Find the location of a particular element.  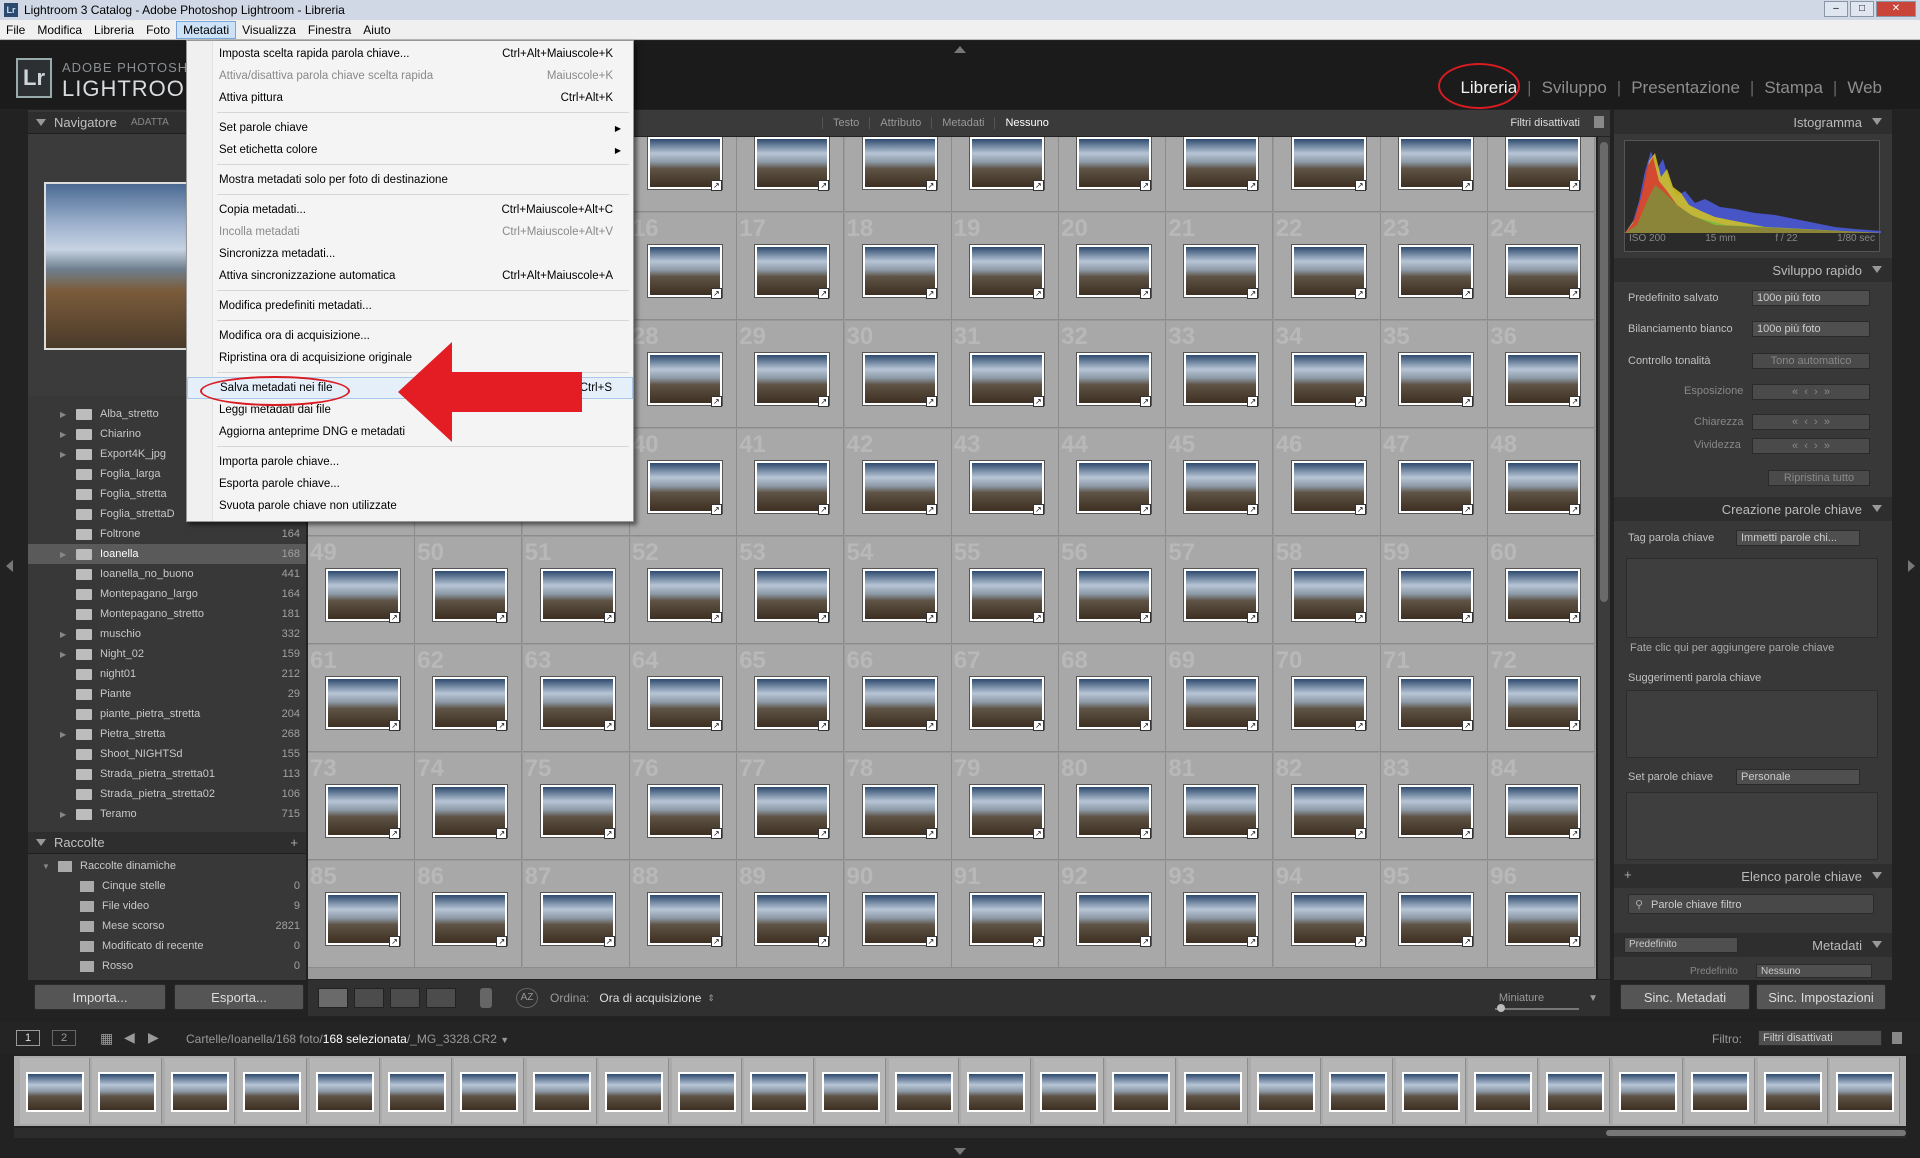

grid-cell: 87 ↗ is located at coordinates (576, 914).